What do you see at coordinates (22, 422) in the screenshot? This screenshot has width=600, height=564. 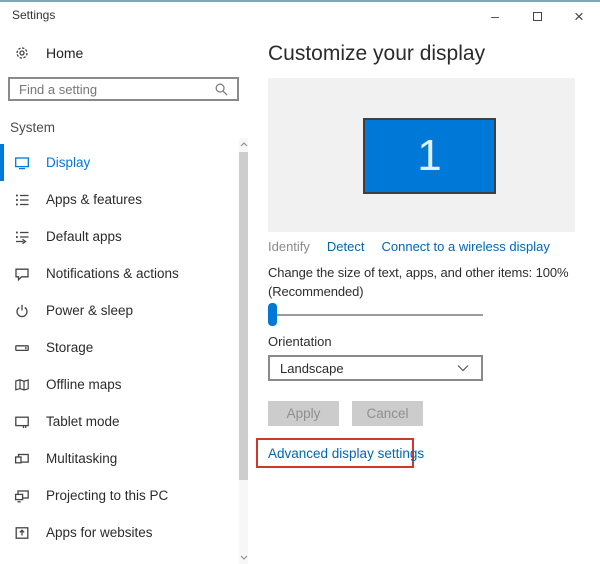 I see `tablet-mode-icon` at bounding box center [22, 422].